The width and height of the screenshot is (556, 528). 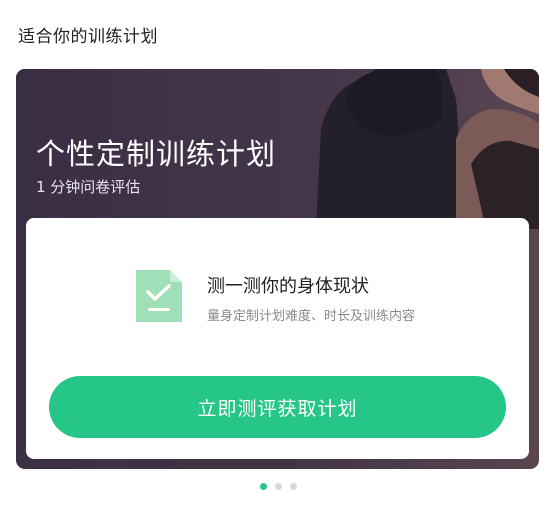 I want to click on feature-description: 量身定制计划难度、时长及训练内容, so click(x=311, y=316).